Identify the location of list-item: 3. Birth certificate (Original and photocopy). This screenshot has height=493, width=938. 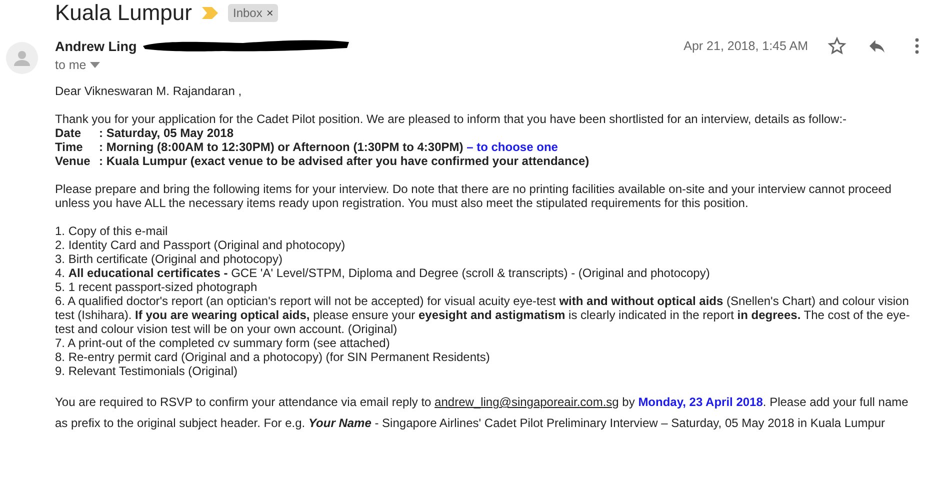
(169, 259).